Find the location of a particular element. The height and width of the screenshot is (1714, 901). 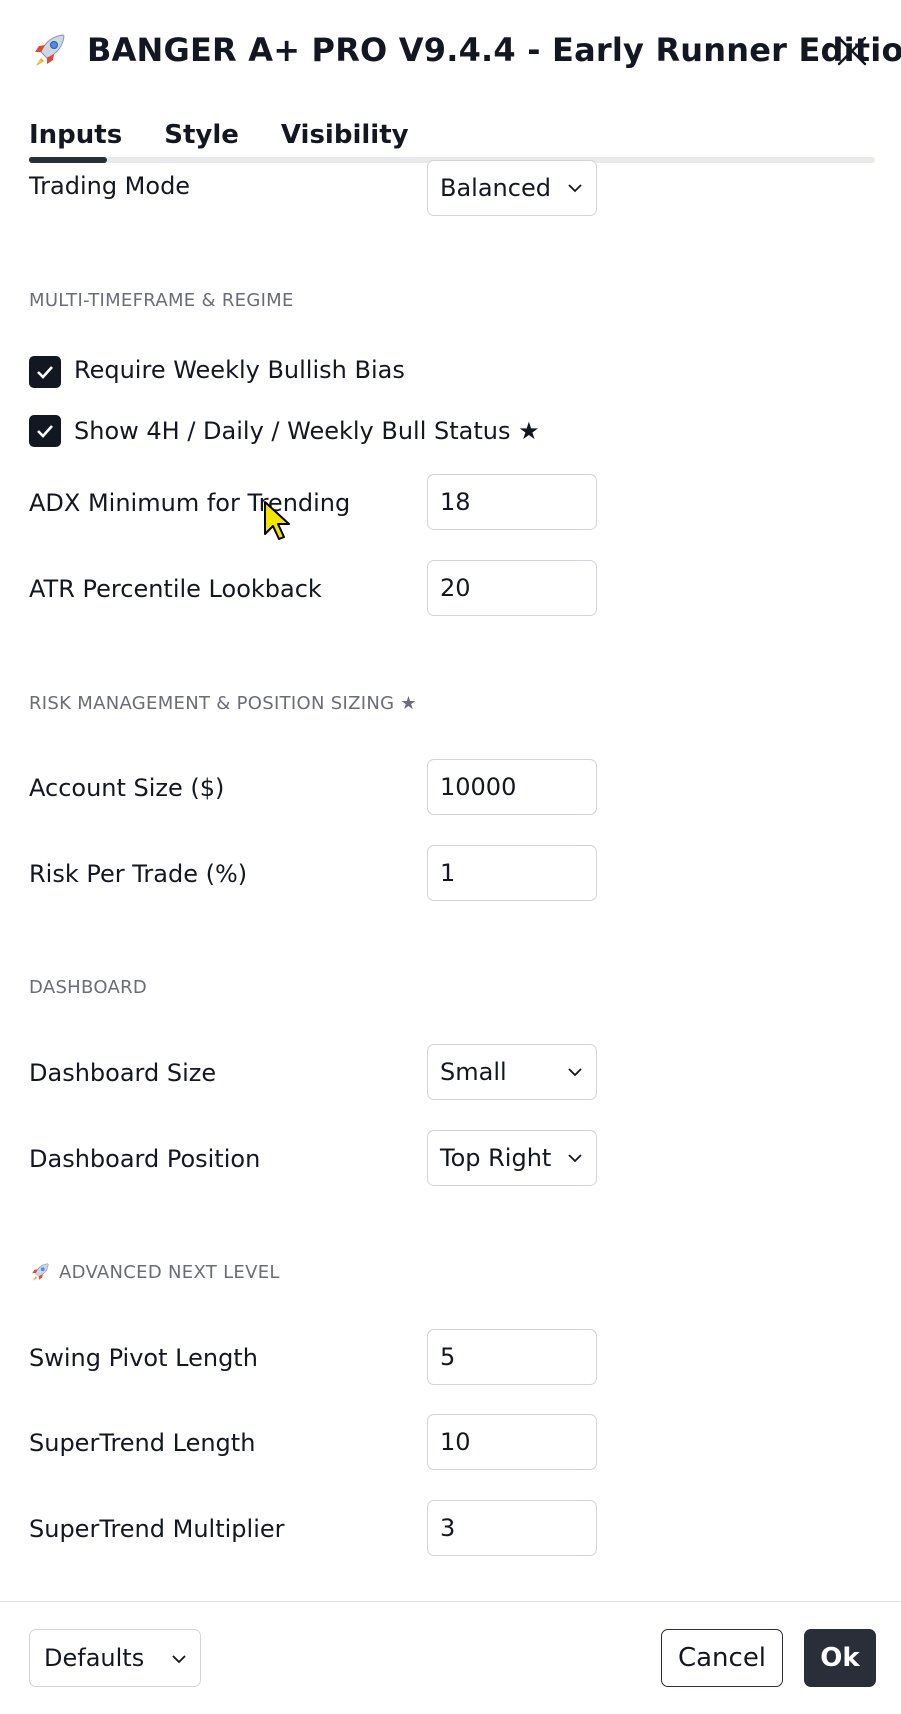

supertrend-multiplier-field is located at coordinates (512, 1528).